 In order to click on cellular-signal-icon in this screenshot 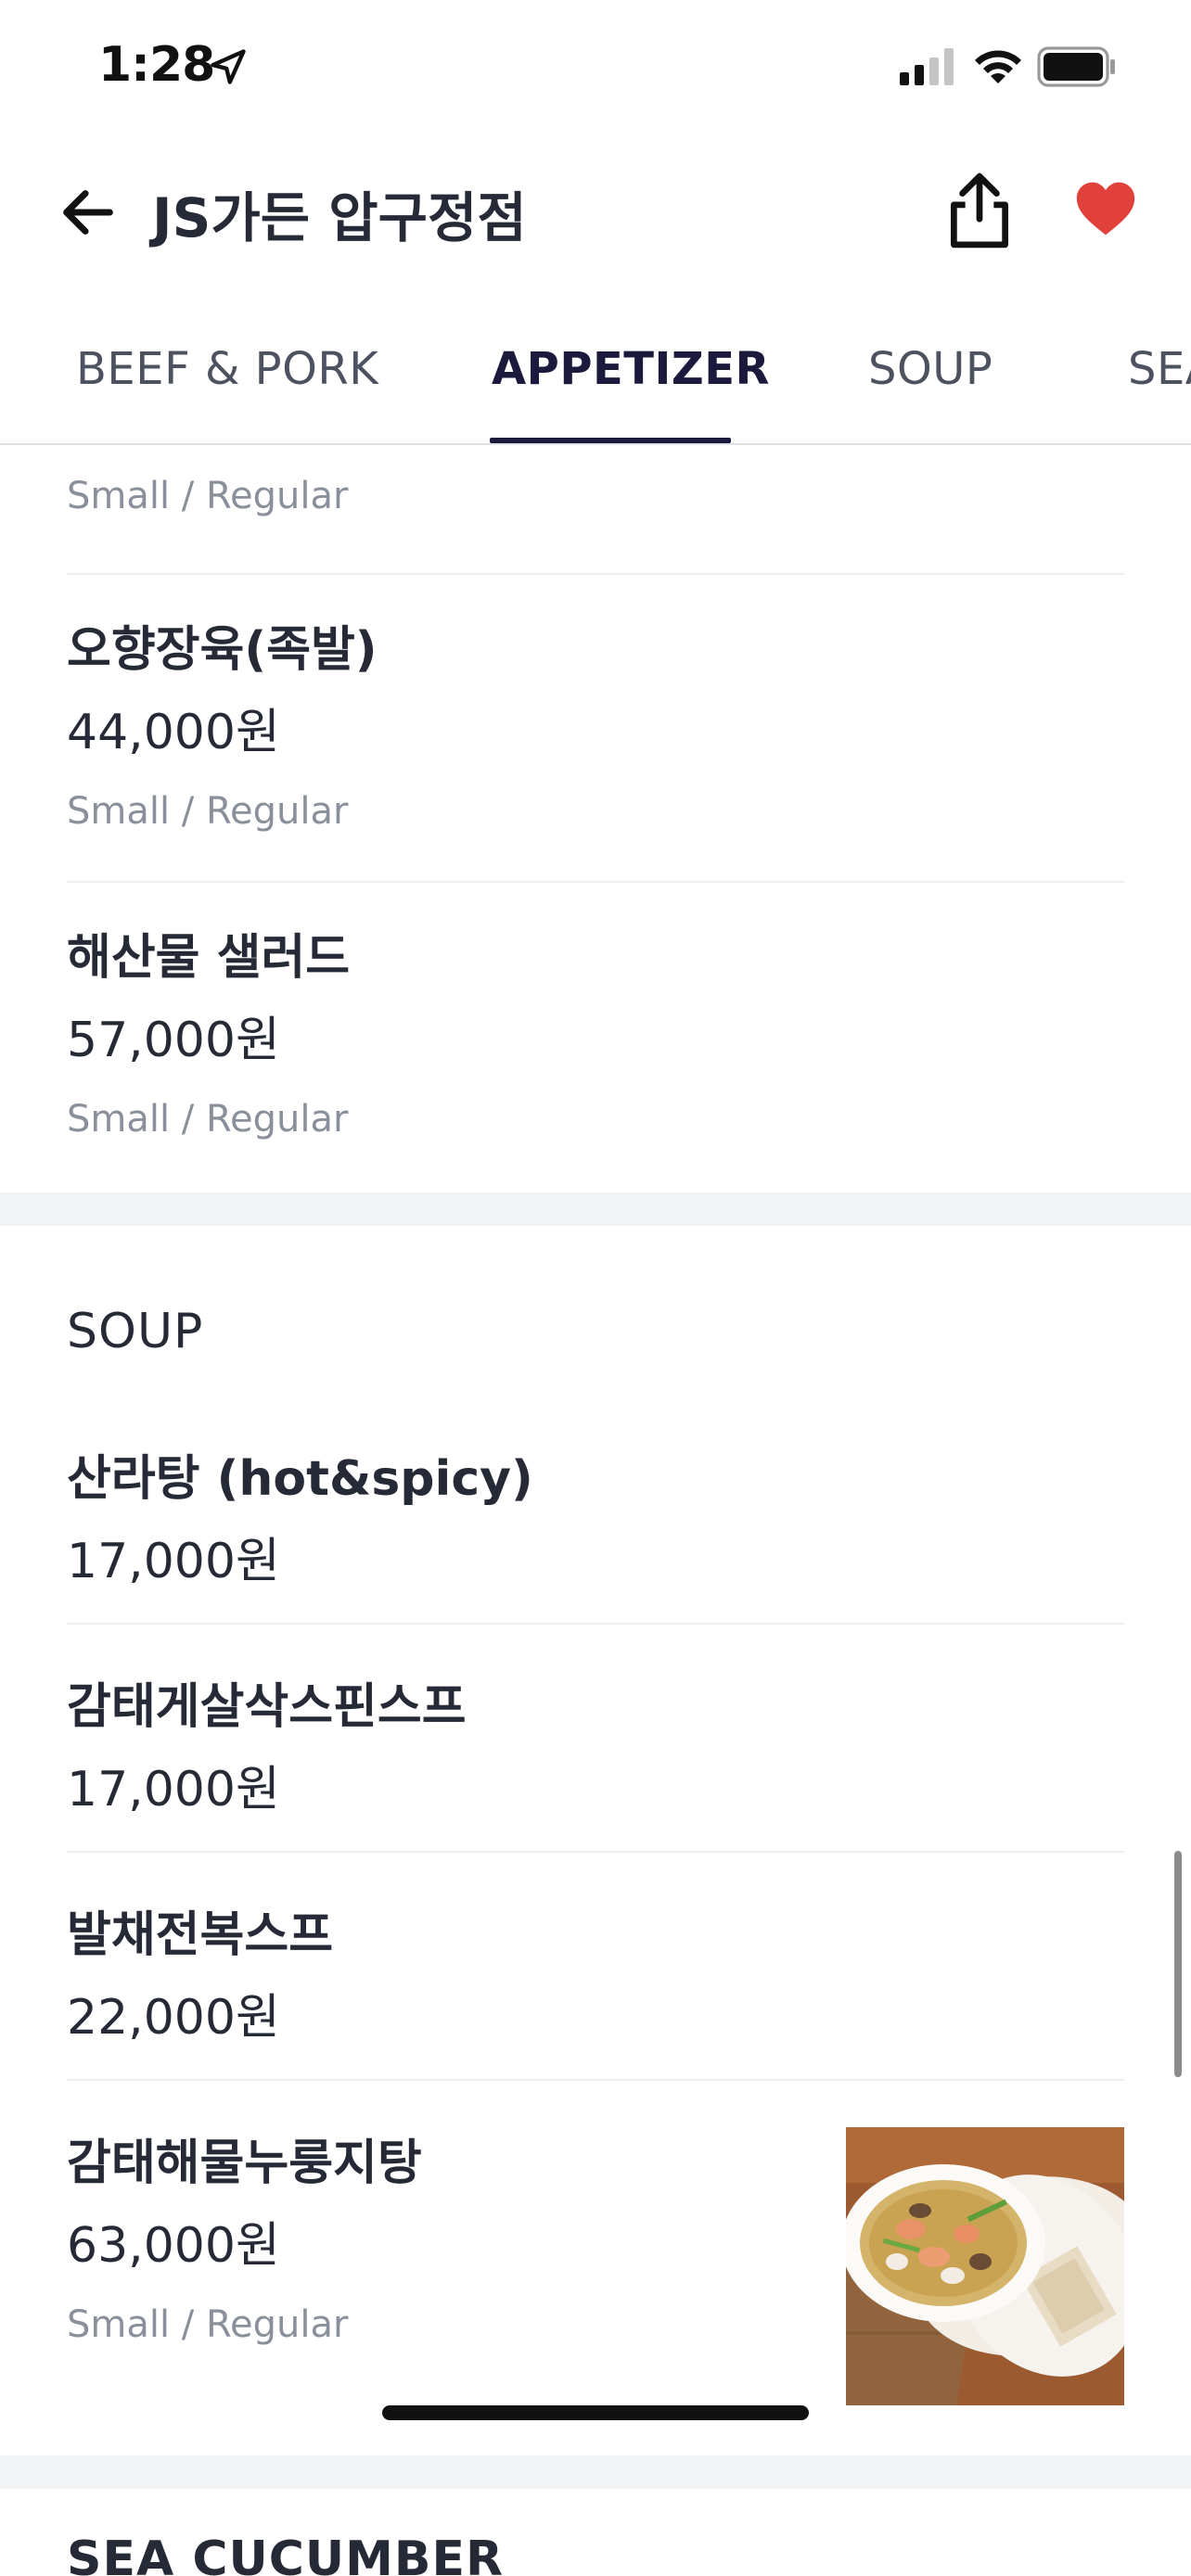, I will do `click(927, 66)`.